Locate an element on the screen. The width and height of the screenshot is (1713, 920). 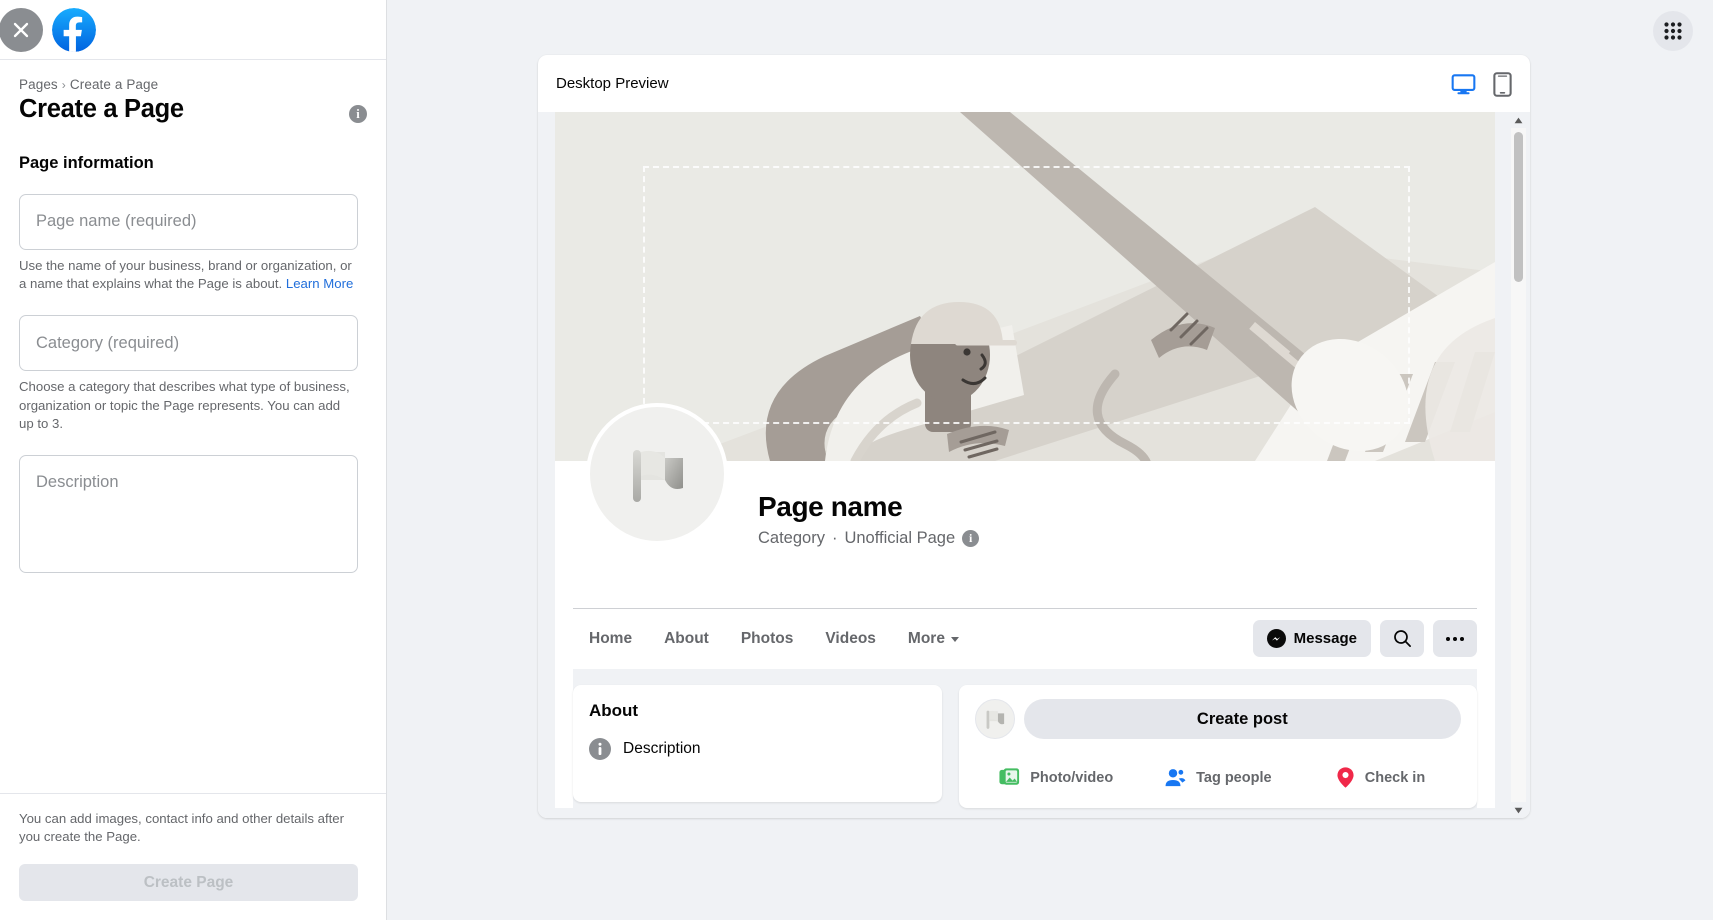
nav-tab-about: About is located at coordinates (686, 639).